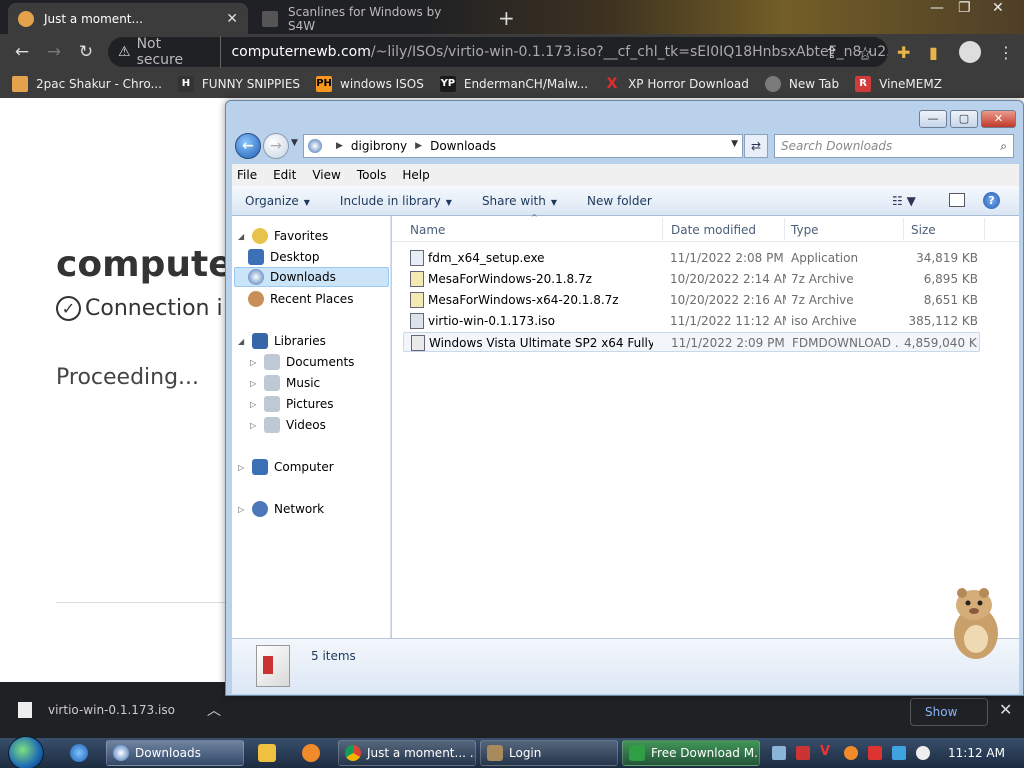 The image size is (1024, 768). I want to click on back-button: ←, so click(248, 146).